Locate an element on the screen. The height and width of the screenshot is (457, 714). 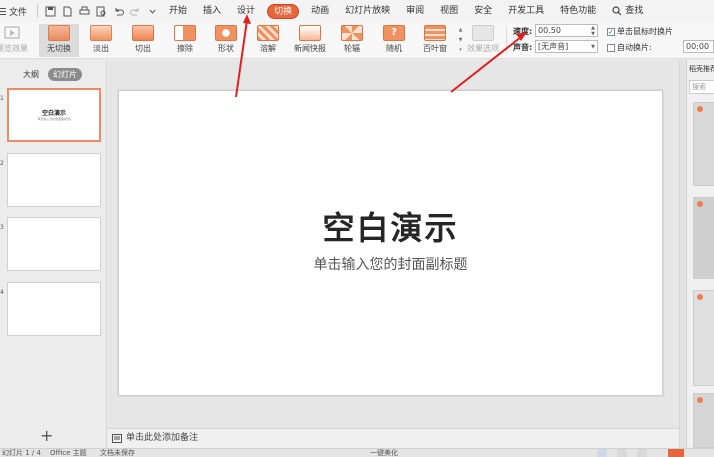
save-icon is located at coordinates (50, 11).